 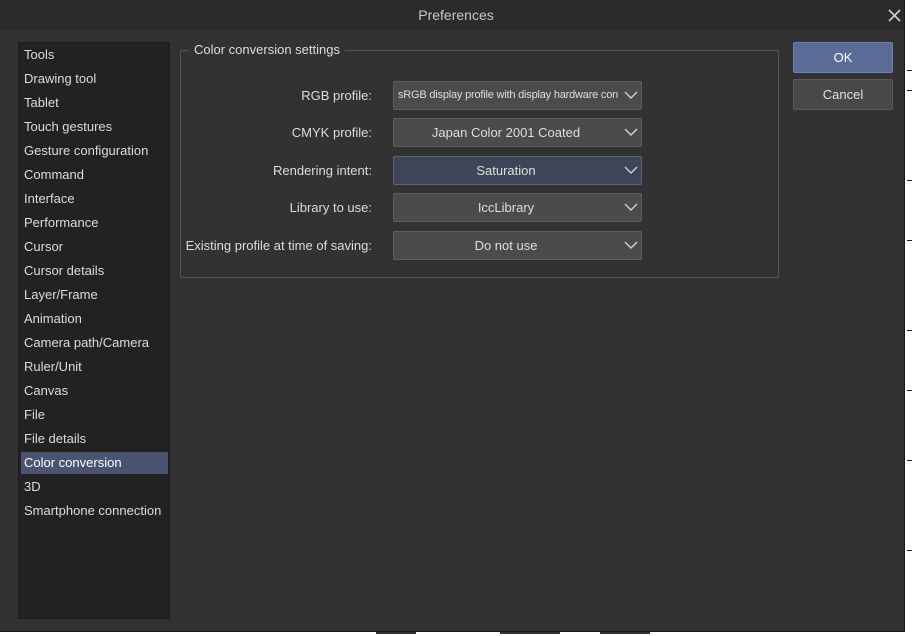 I want to click on sidebar-item-color-conversion: Color conversion, so click(x=94, y=463).